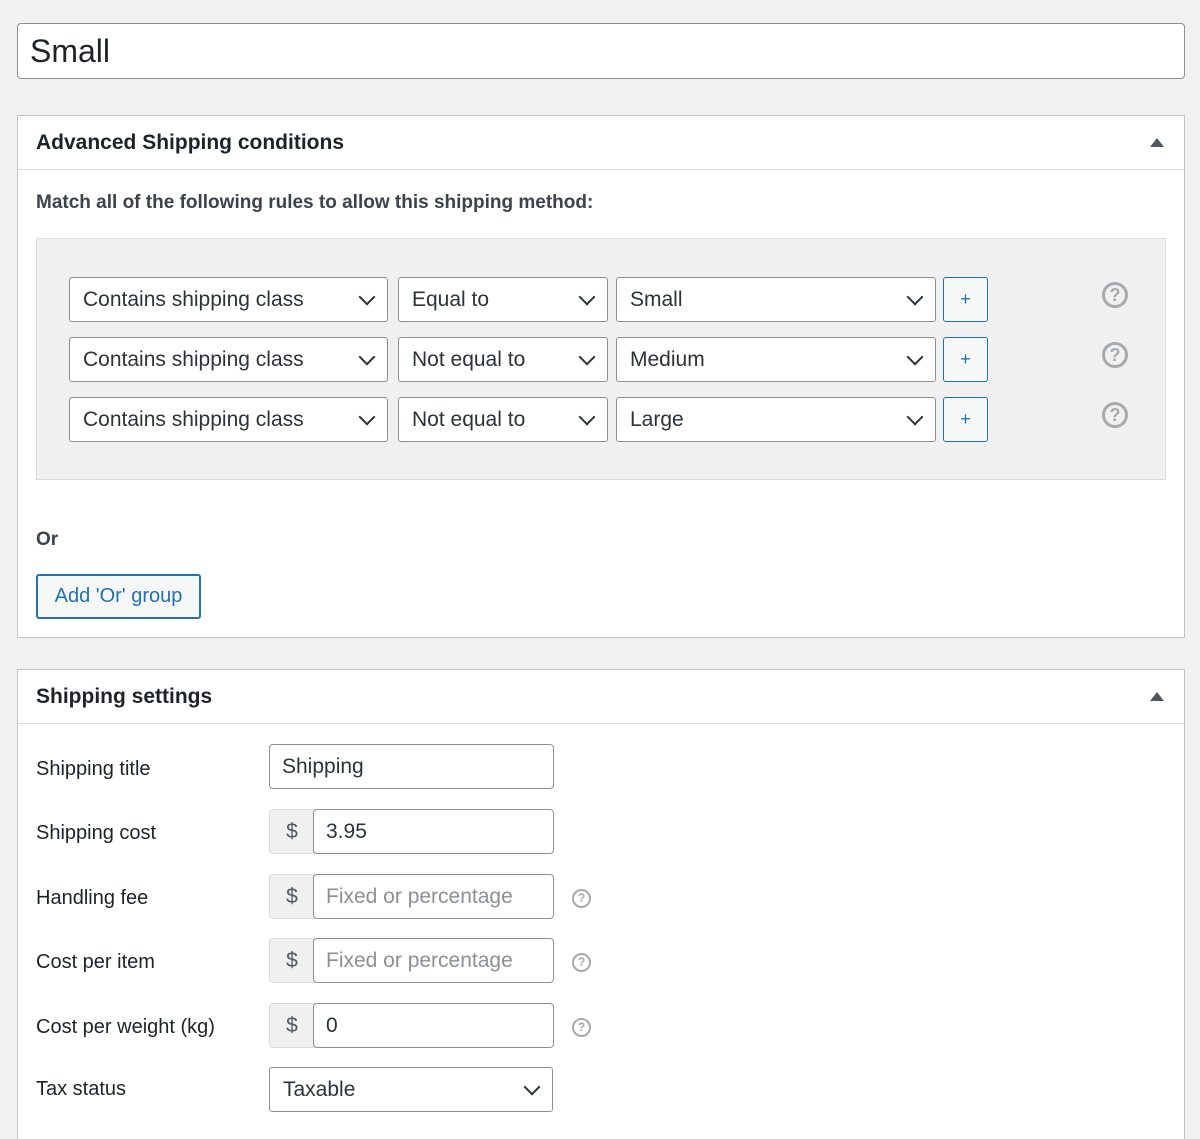 Image resolution: width=1200 pixels, height=1139 pixels. I want to click on settings-box-title: Shipping settings, so click(124, 696).